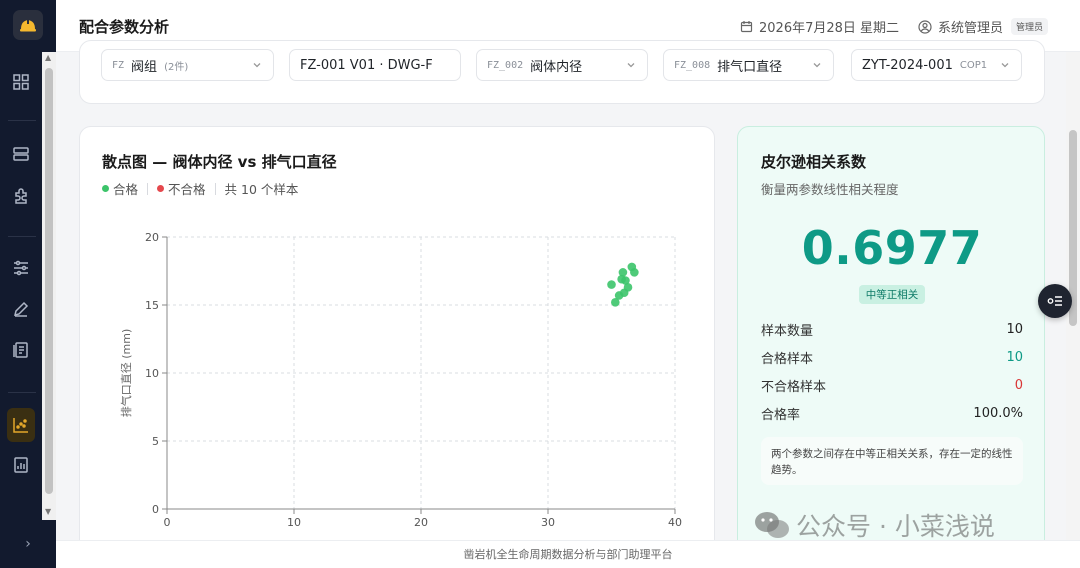 This screenshot has width=1080, height=568. What do you see at coordinates (895, 526) in the screenshot?
I see `watermark-text: 公众号 · 小菜浅说` at bounding box center [895, 526].